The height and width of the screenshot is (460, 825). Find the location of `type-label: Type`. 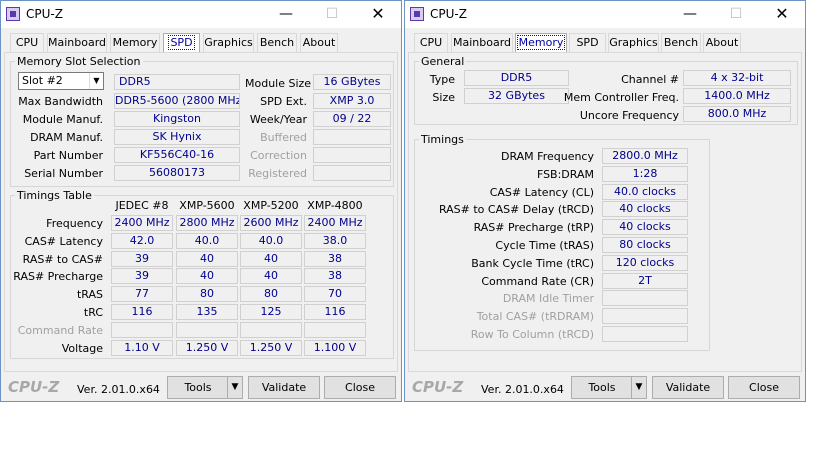

type-label: Type is located at coordinates (442, 79).